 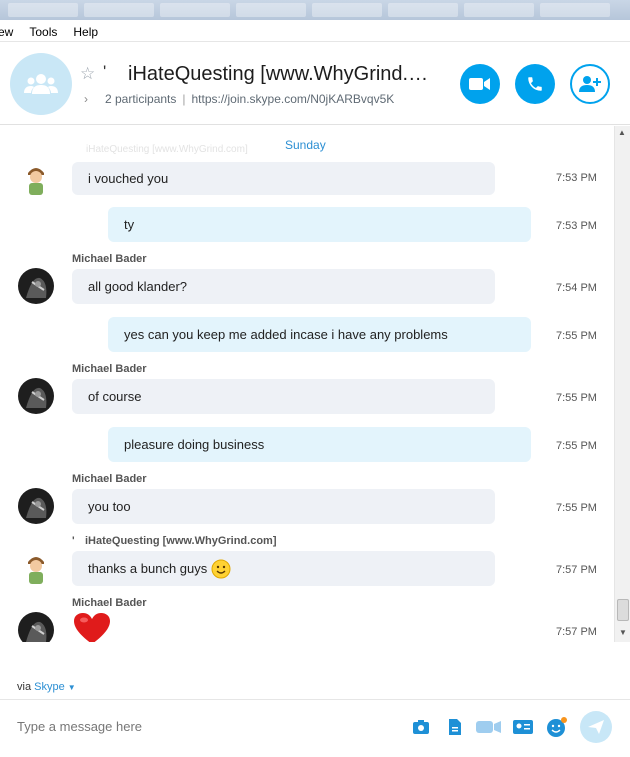 What do you see at coordinates (283, 568) in the screenshot?
I see `message-bubble: thanks a bunch guys` at bounding box center [283, 568].